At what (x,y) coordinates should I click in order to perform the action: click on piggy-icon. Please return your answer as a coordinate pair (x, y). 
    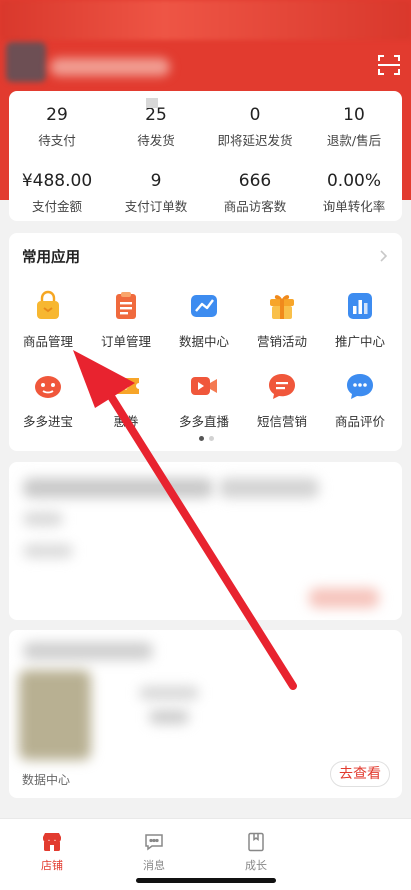
    Looking at the image, I should click on (48, 387).